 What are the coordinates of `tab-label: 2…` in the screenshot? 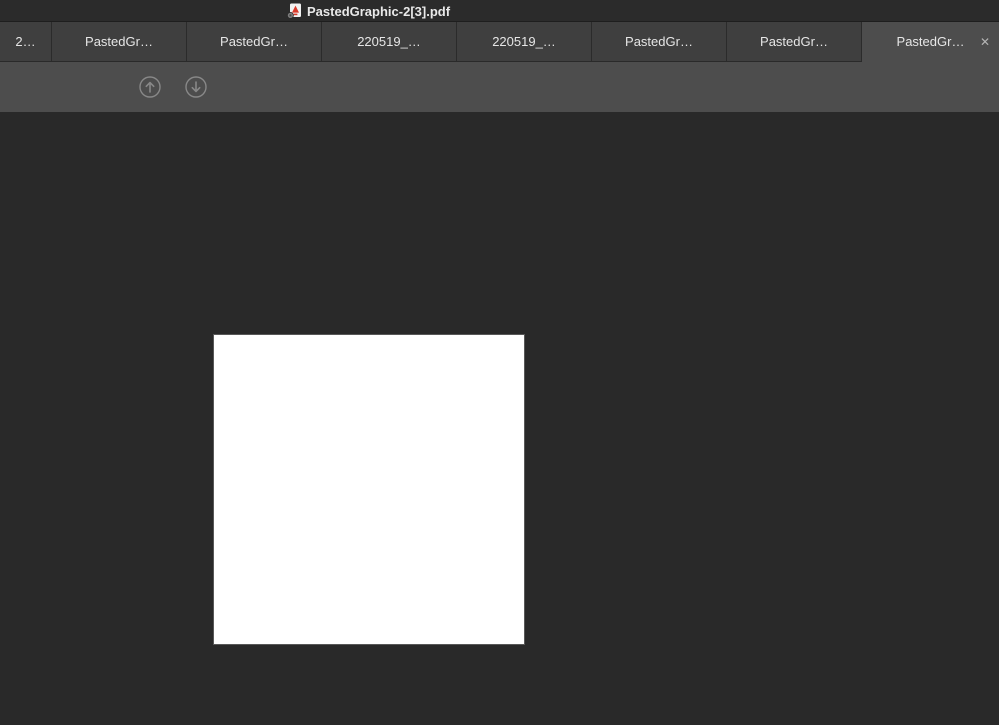 It's located at (25, 41).